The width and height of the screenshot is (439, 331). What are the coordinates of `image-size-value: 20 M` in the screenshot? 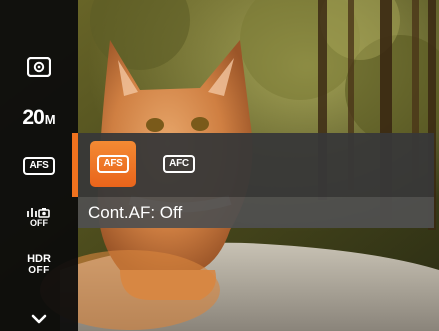 It's located at (38, 117).